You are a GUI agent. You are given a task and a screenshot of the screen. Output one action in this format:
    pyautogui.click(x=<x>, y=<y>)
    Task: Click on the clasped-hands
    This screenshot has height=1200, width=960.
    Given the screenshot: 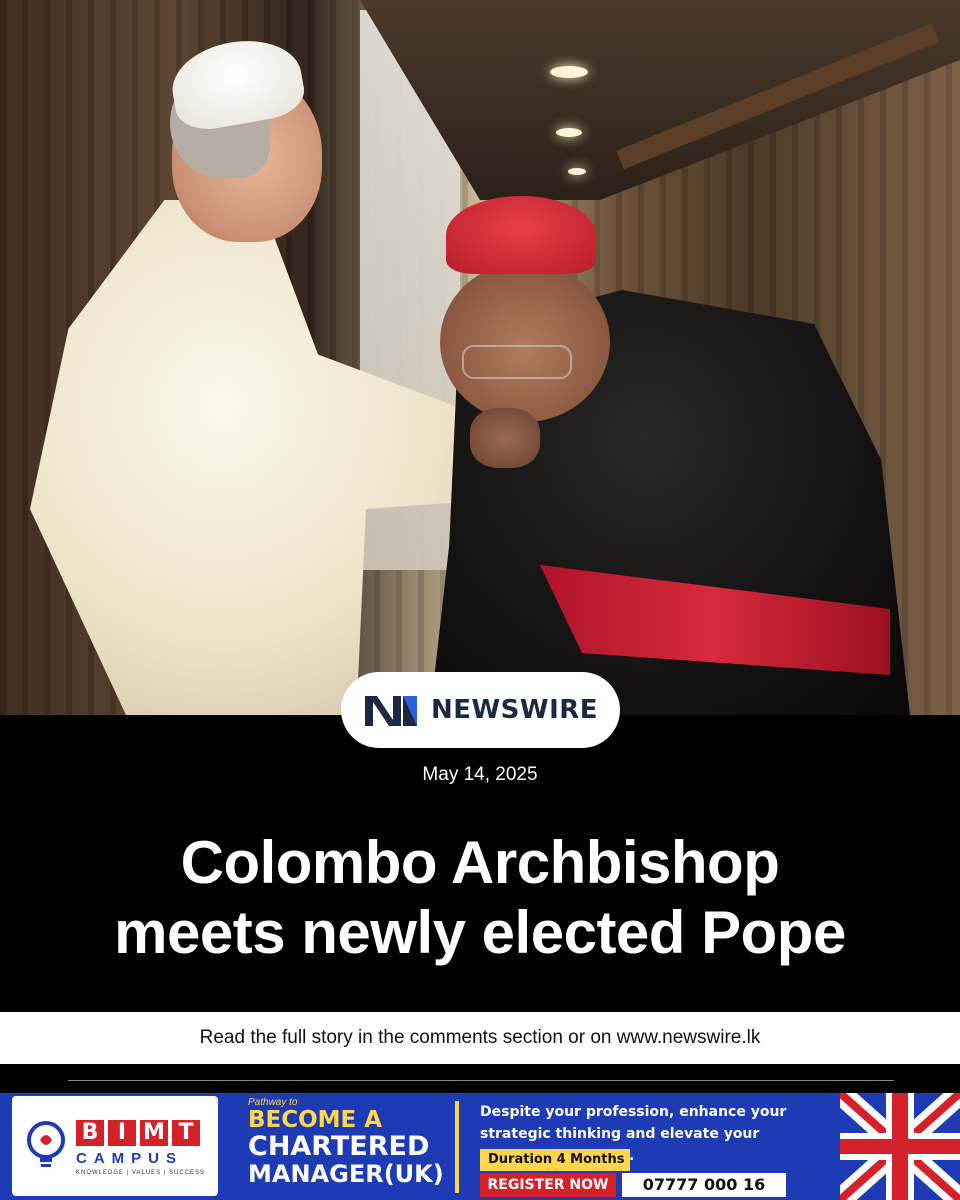 What is the action you would take?
    pyautogui.click(x=505, y=438)
    